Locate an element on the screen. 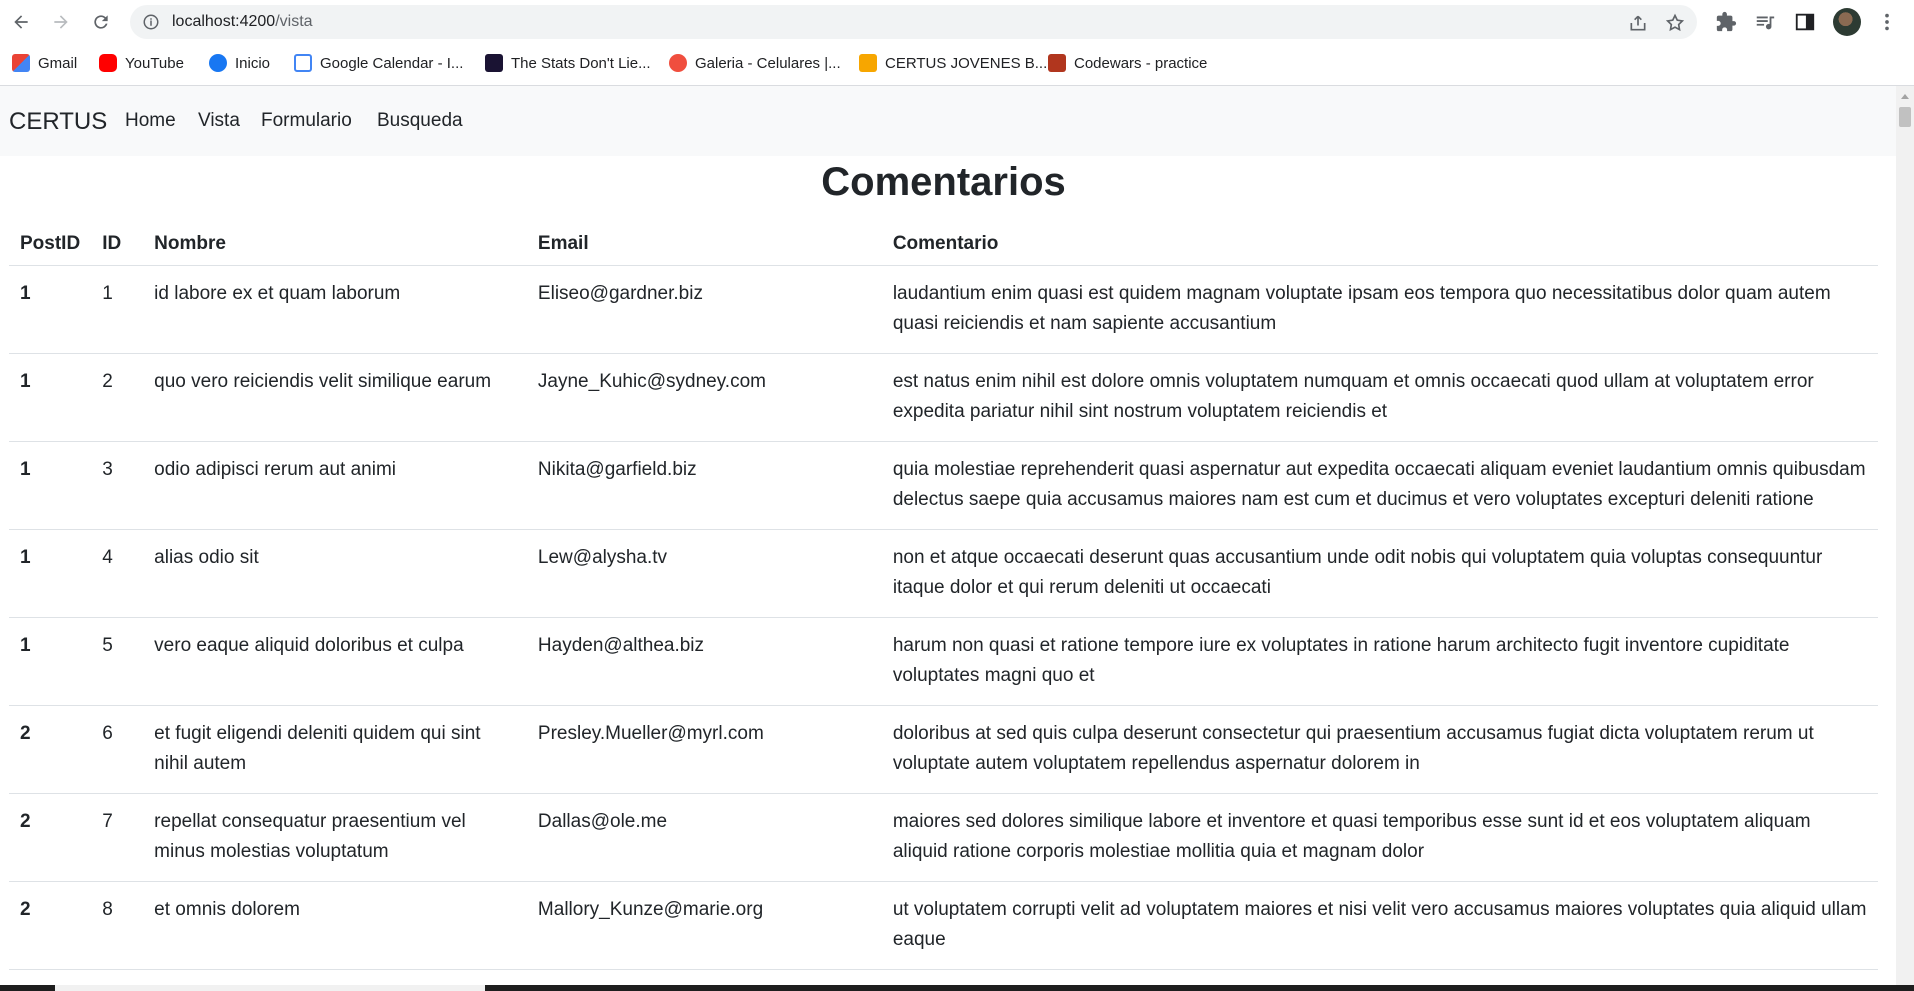 The width and height of the screenshot is (1914, 991). cell-nombre: id labore ex et quam laborum is located at coordinates (335, 309).